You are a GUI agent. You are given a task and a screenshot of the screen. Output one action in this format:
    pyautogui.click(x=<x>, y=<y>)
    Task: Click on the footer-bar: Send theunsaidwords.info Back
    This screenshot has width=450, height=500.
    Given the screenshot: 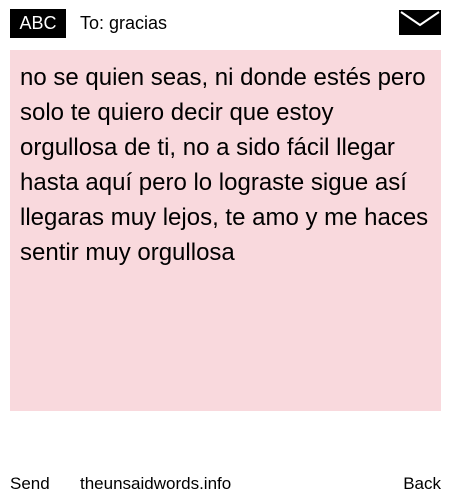 What is the action you would take?
    pyautogui.click(x=225, y=484)
    